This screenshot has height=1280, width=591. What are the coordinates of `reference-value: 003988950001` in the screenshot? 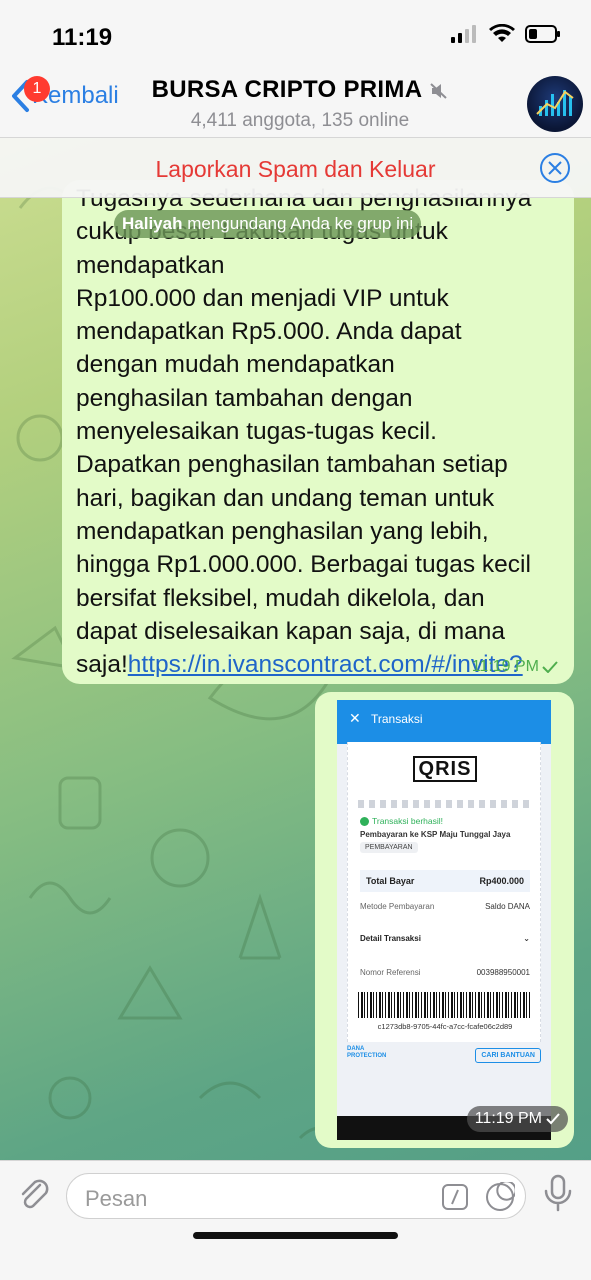 It's located at (503, 972).